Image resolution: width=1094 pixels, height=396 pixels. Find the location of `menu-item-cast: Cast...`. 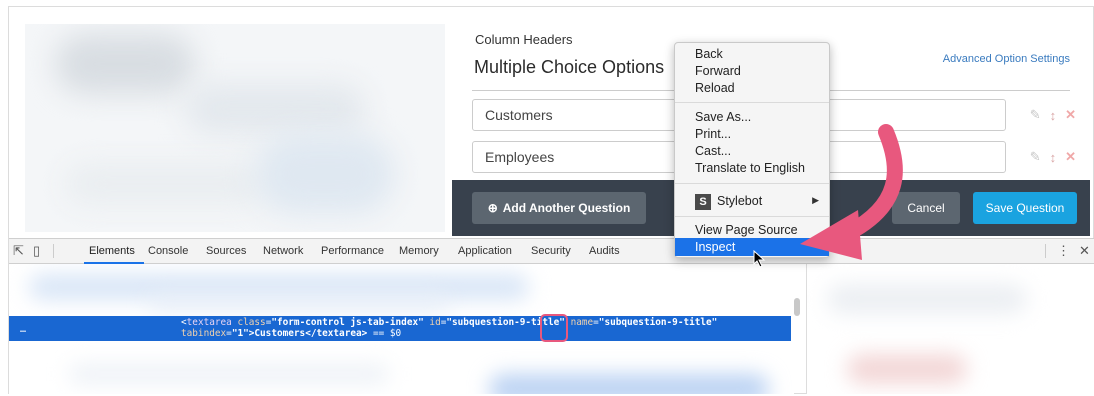

menu-item-cast: Cast... is located at coordinates (713, 151).